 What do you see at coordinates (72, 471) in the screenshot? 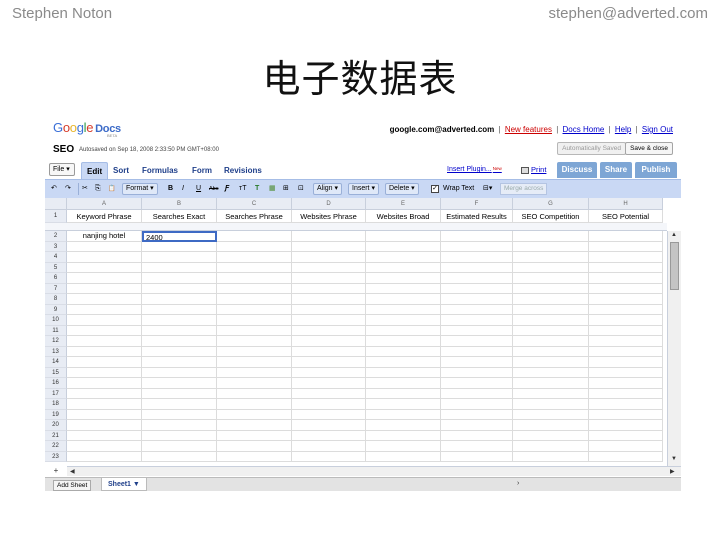
I see `scroll-left-icon: ◀` at bounding box center [72, 471].